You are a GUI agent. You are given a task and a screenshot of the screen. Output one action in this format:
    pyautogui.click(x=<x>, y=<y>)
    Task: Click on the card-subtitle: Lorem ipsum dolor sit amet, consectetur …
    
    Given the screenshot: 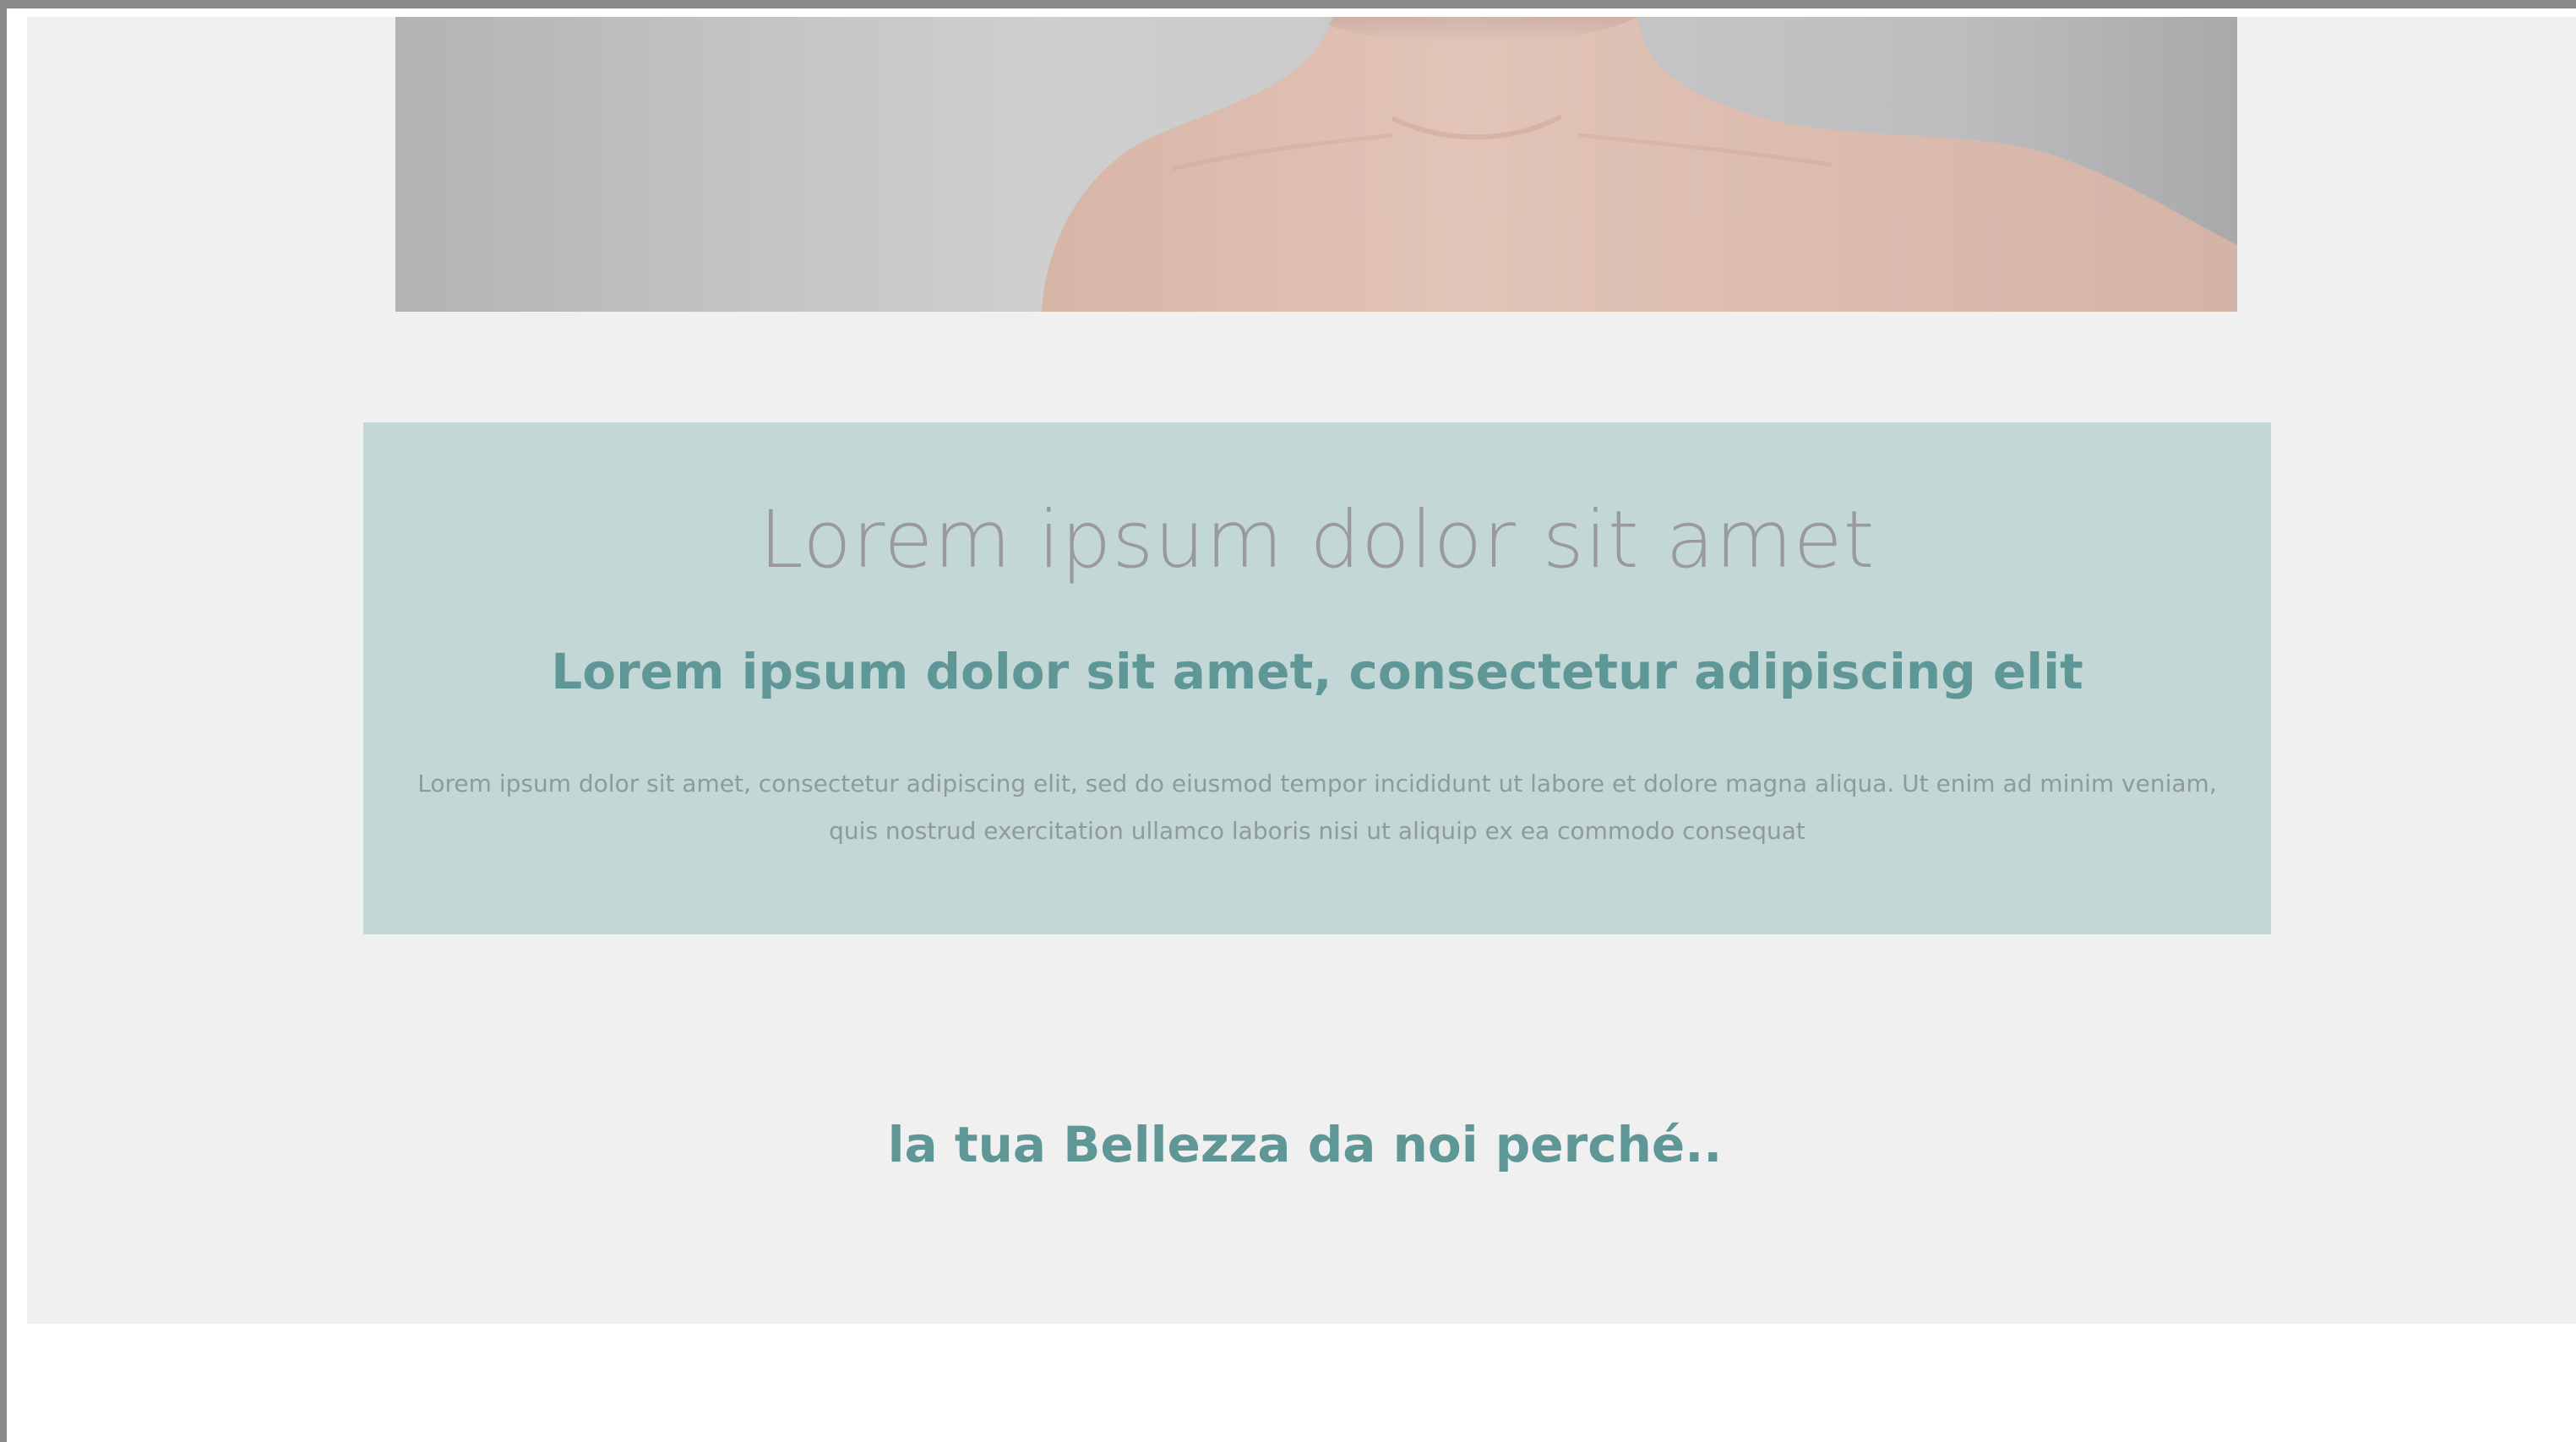 What is the action you would take?
    pyautogui.click(x=1317, y=671)
    